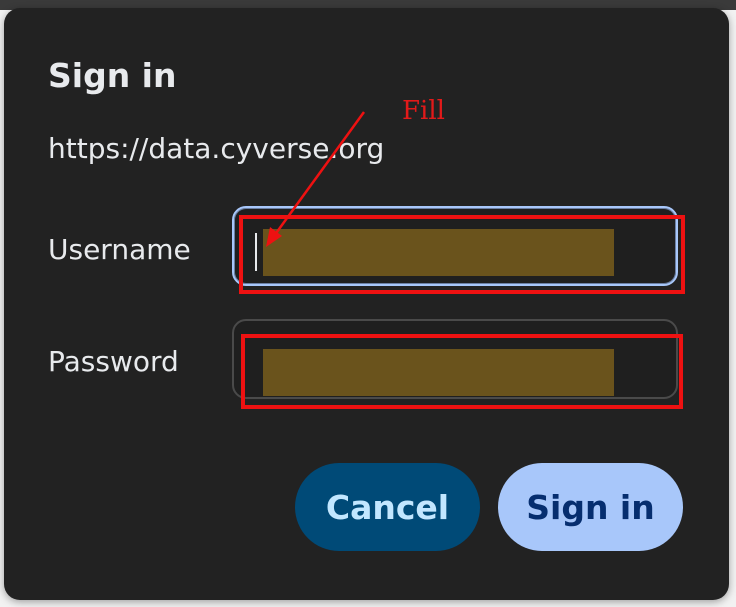 The width and height of the screenshot is (736, 607). I want to click on cancel-button: Cancel, so click(387, 507).